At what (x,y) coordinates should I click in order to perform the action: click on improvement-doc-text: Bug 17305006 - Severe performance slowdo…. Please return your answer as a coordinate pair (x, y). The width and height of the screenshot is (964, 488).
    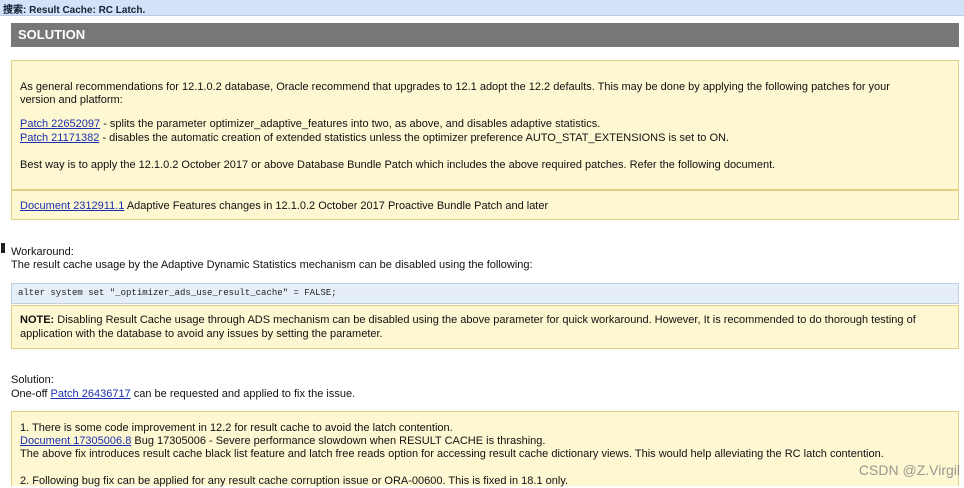
    Looking at the image, I should click on (338, 441).